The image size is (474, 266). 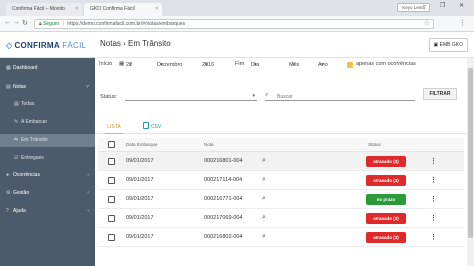 What do you see at coordinates (19, 211) in the screenshot?
I see `sidebar-item-label: Ajuda` at bounding box center [19, 211].